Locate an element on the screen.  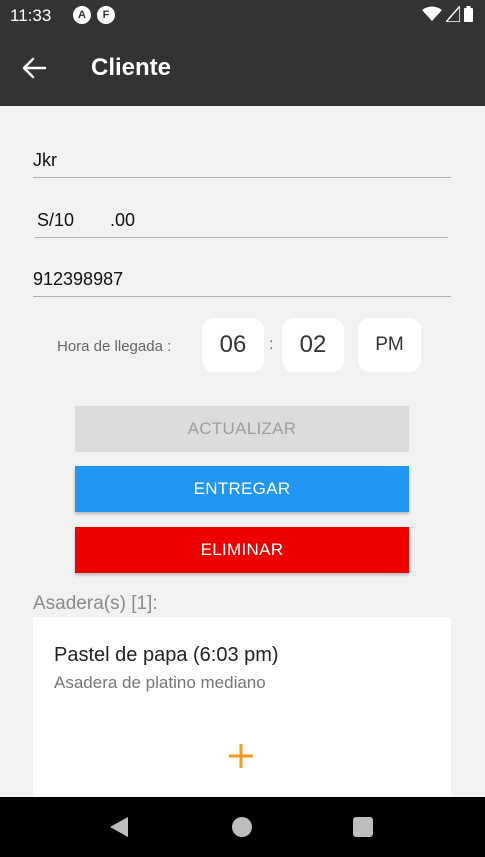
price-prefix: S/10 is located at coordinates (56, 220).